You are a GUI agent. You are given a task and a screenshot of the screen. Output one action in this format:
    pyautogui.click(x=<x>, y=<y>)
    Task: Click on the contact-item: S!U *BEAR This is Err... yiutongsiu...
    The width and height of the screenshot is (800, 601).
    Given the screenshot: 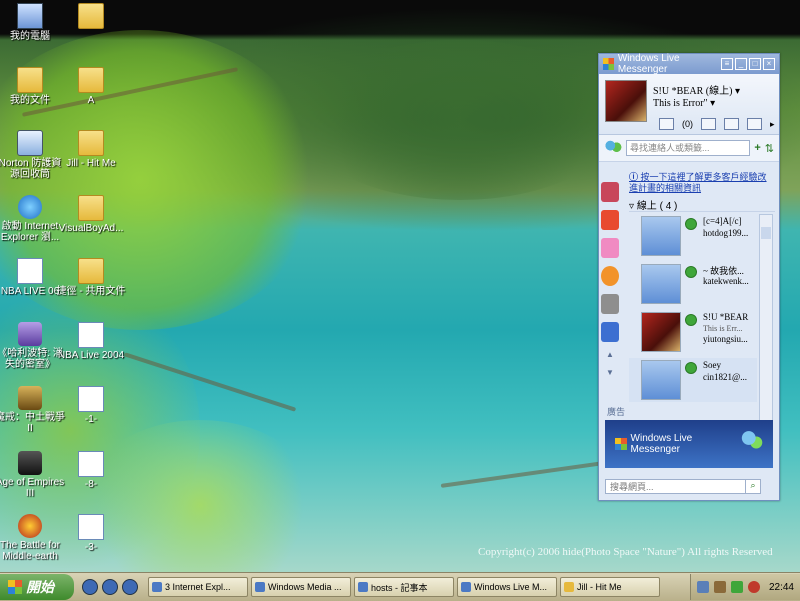 What is the action you would take?
    pyautogui.click(x=693, y=332)
    